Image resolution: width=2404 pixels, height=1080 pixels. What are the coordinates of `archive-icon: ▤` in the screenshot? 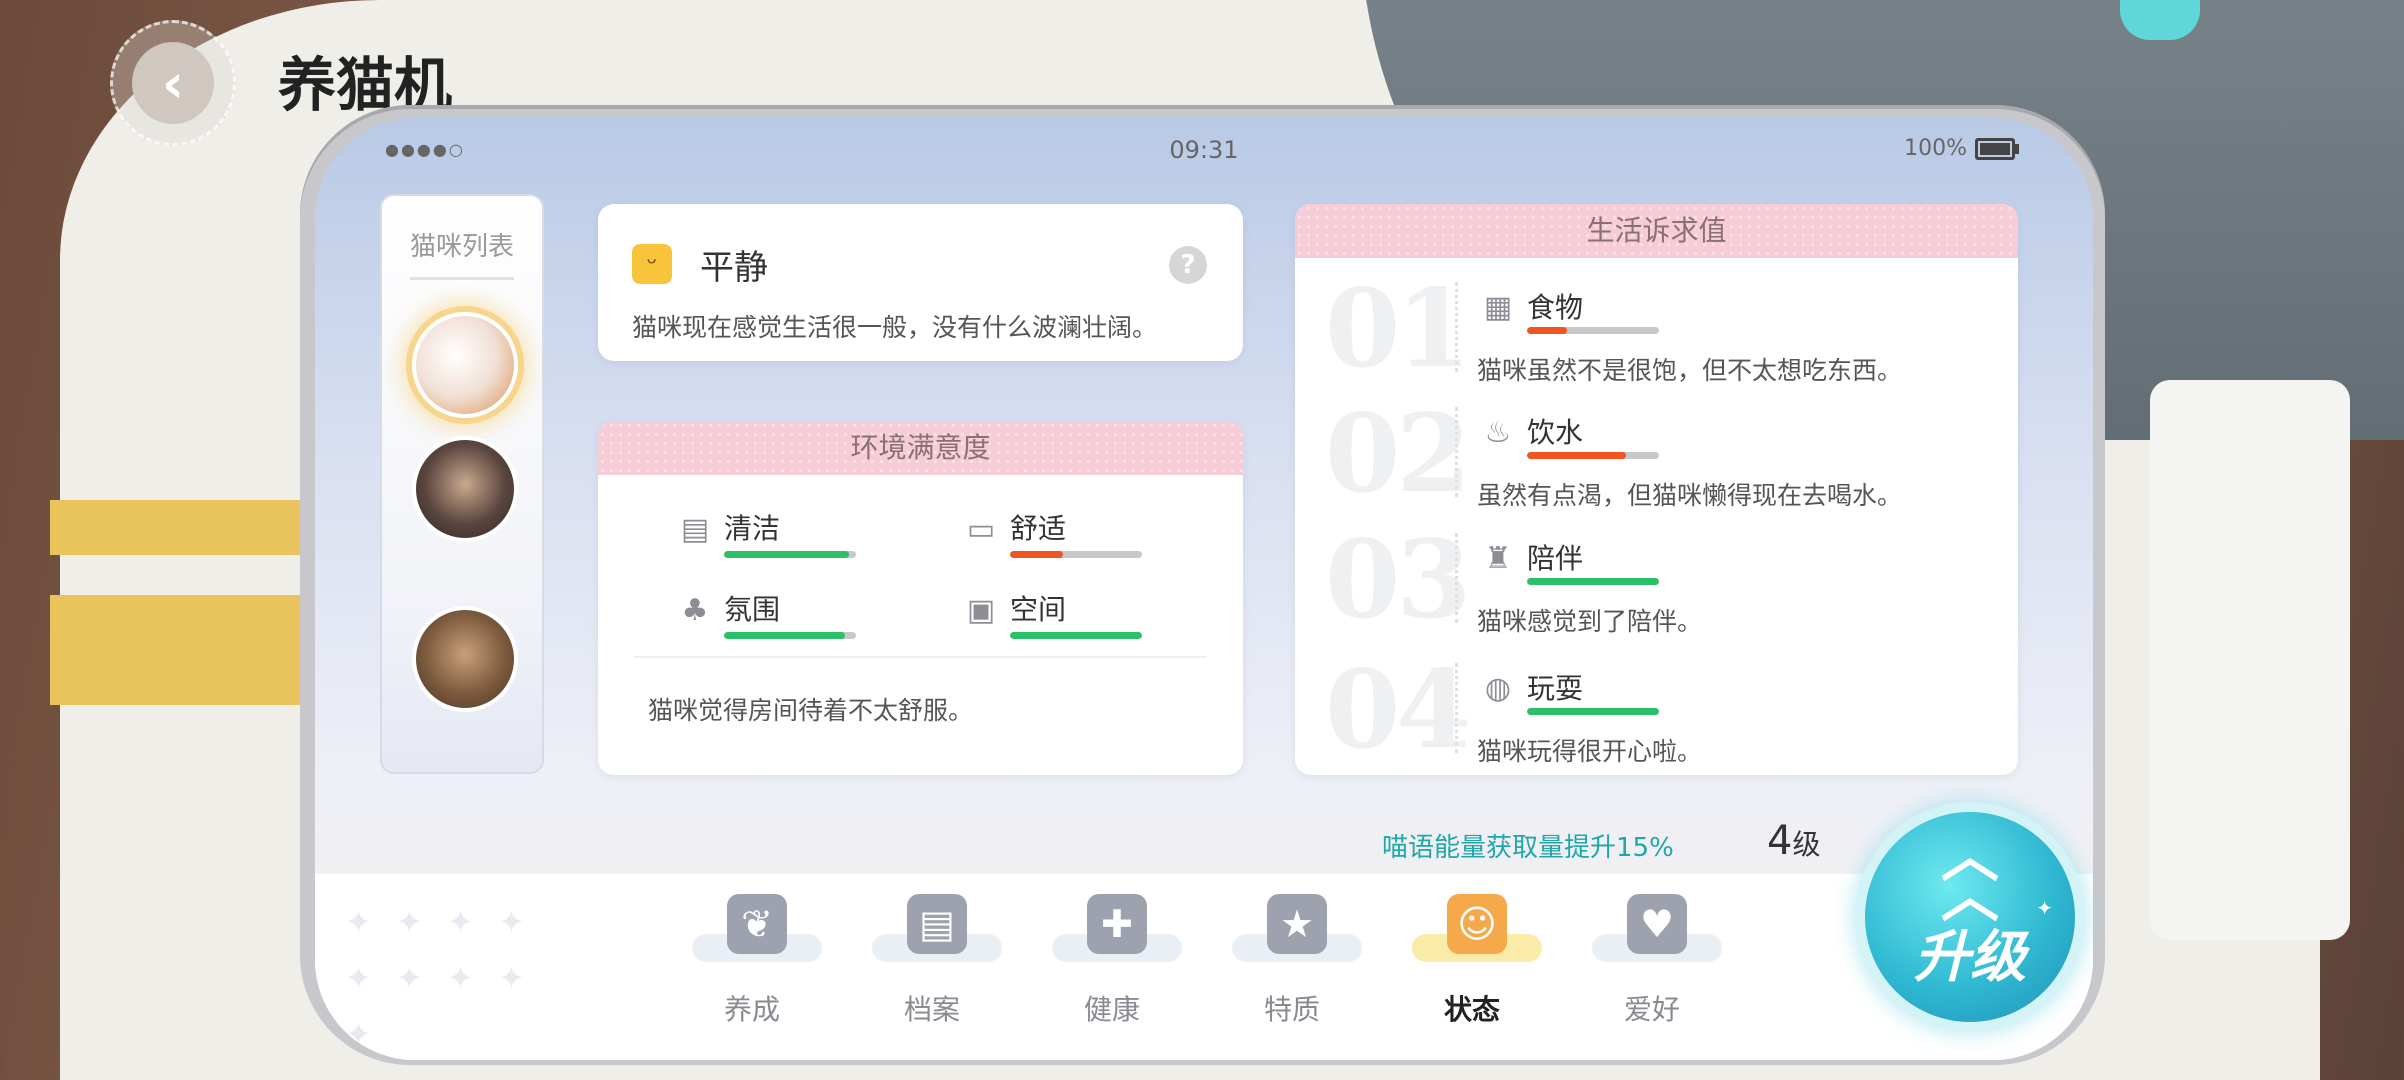 It's located at (937, 924).